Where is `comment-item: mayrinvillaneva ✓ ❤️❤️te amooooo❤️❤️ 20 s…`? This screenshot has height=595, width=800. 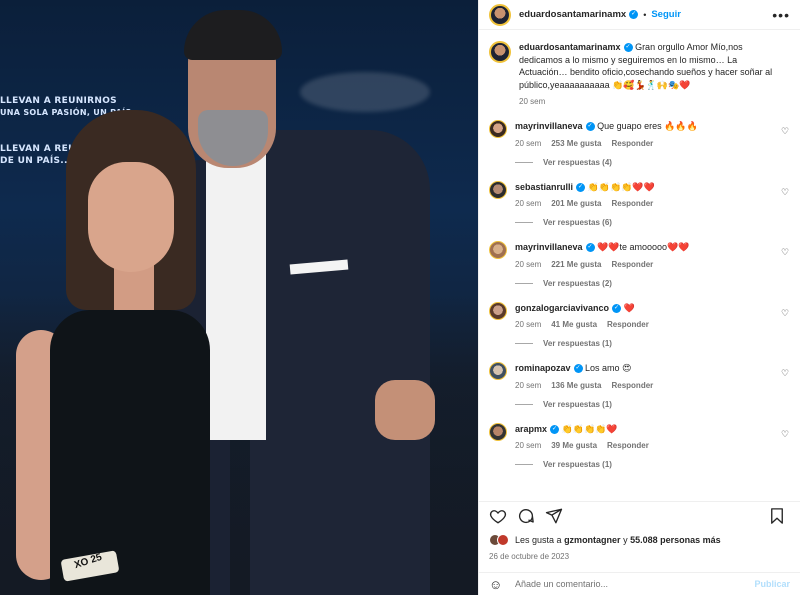 comment-item: mayrinvillaneva ✓ ❤️❤️te amooooo❤️❤️ 20 s… is located at coordinates (639, 264).